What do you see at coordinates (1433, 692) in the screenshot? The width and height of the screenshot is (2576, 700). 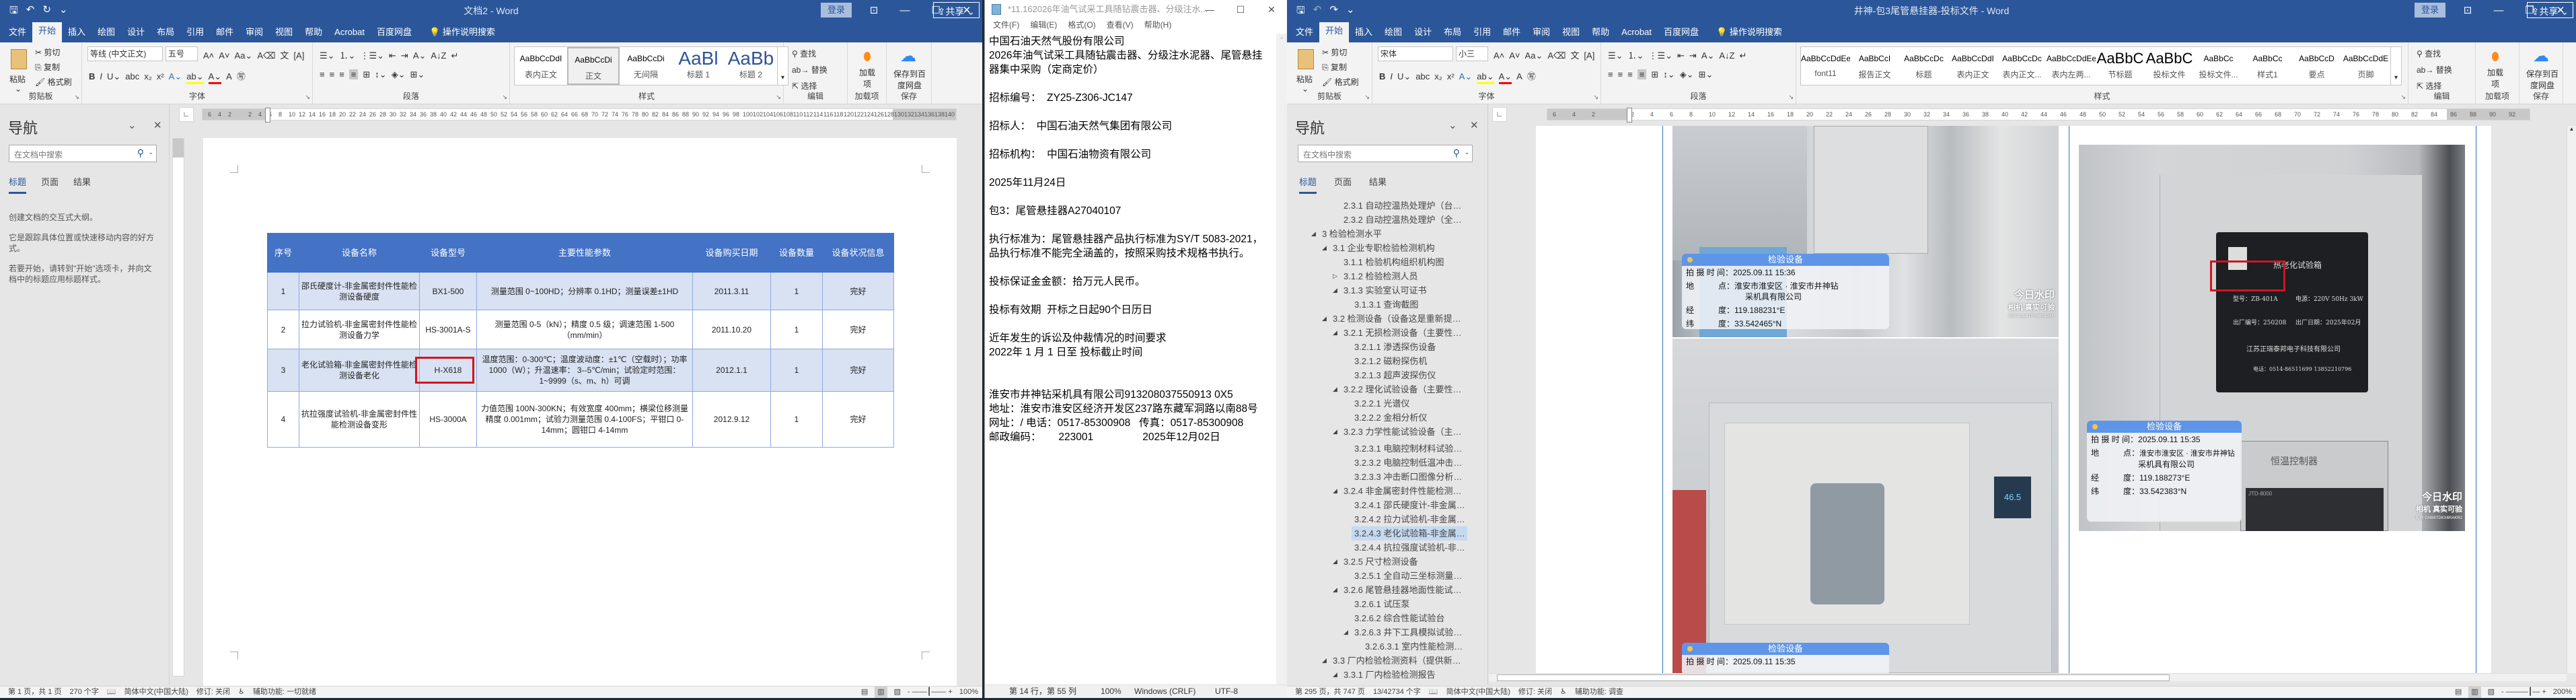 I see `proofing-icon: 📖` at bounding box center [1433, 692].